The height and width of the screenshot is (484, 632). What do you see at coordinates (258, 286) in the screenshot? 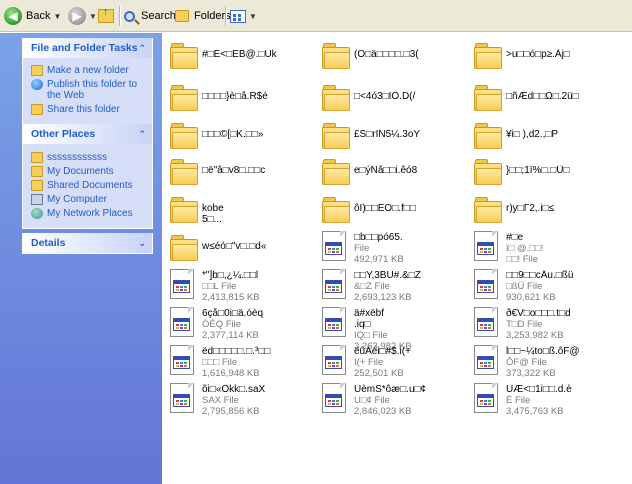
I see `item-text: *"]b□,¿¼.□□l □□L File 2,413,815 KB` at bounding box center [258, 286].